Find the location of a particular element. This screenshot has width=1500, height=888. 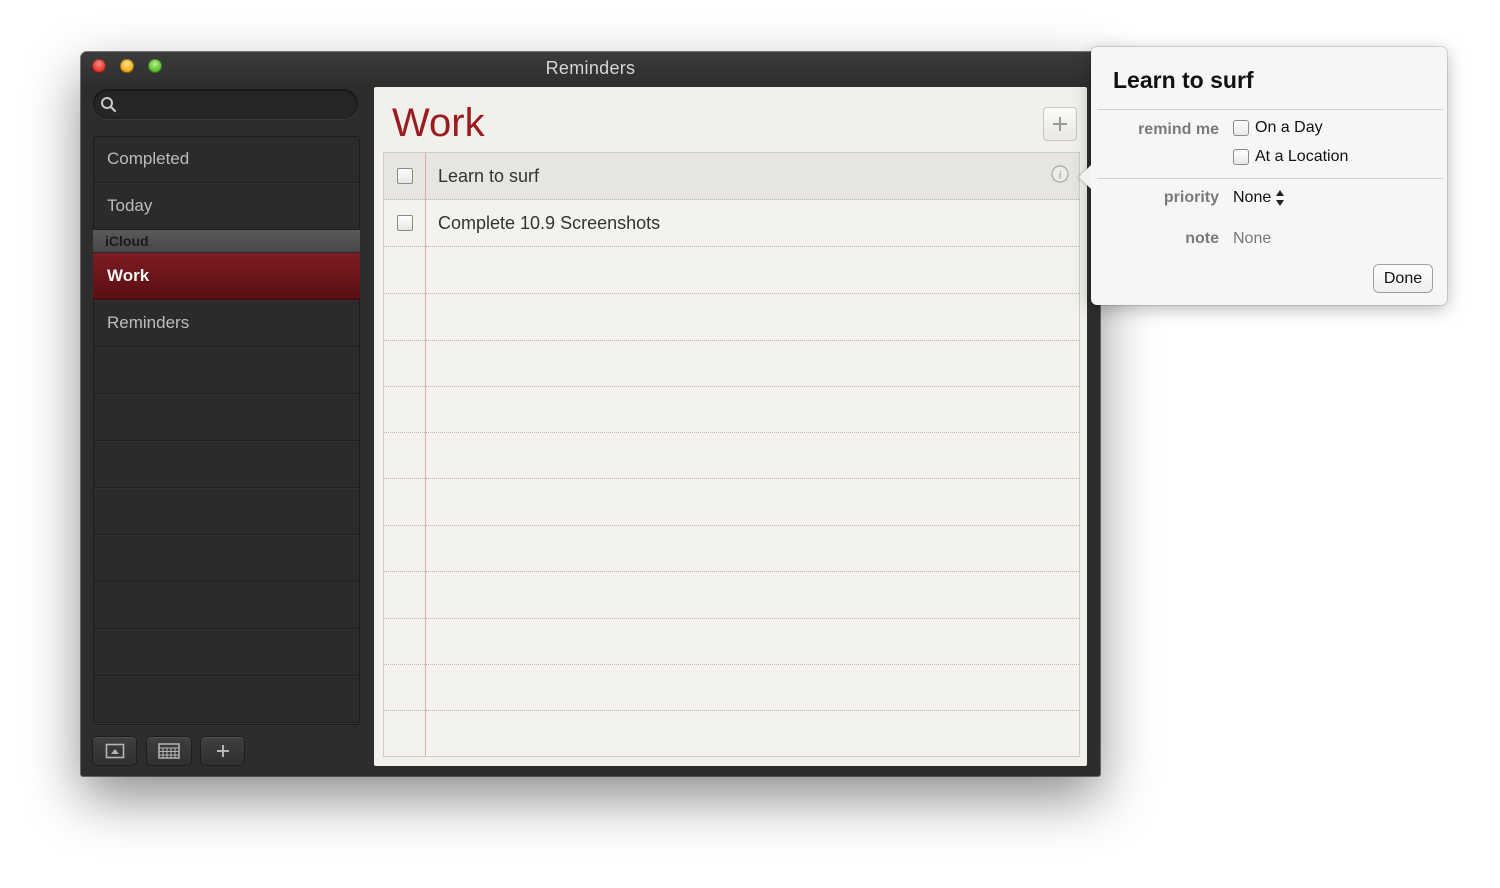

sidebar-item-label: Today is located at coordinates (130, 205).